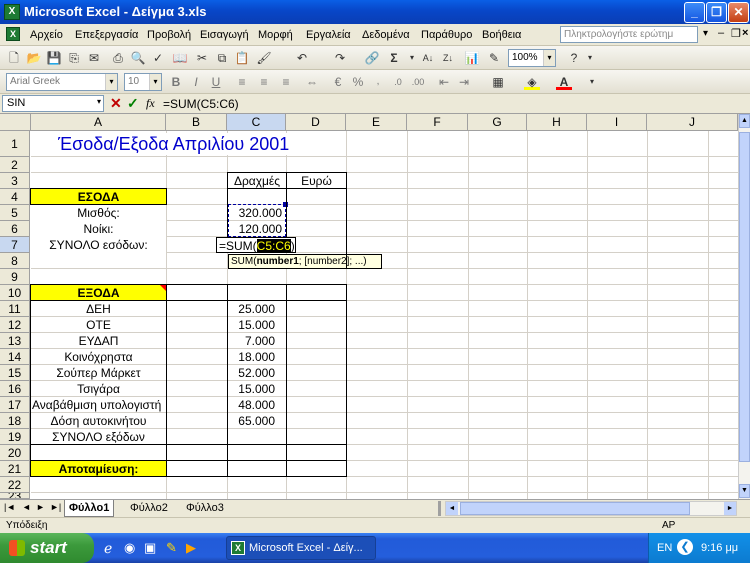  I want to click on row-header: 12, so click(15, 325).